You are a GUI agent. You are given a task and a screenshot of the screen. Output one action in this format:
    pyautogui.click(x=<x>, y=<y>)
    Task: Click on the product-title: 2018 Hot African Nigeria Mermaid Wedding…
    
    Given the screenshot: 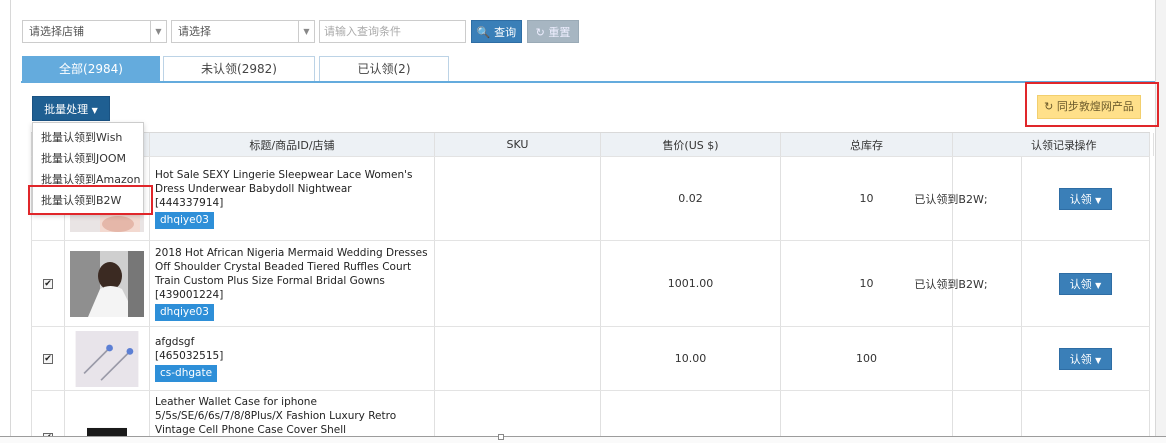 What is the action you would take?
    pyautogui.click(x=294, y=267)
    